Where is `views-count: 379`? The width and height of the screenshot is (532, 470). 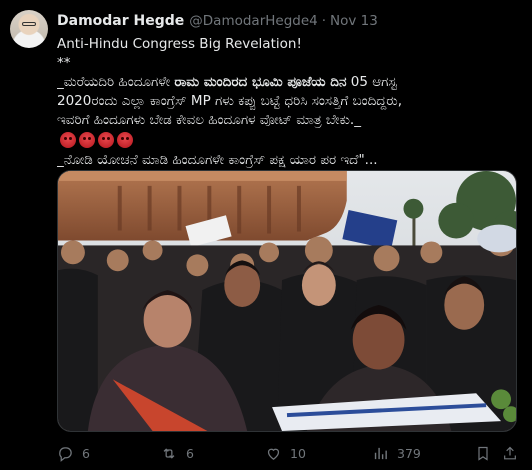 views-count: 379 is located at coordinates (409, 453).